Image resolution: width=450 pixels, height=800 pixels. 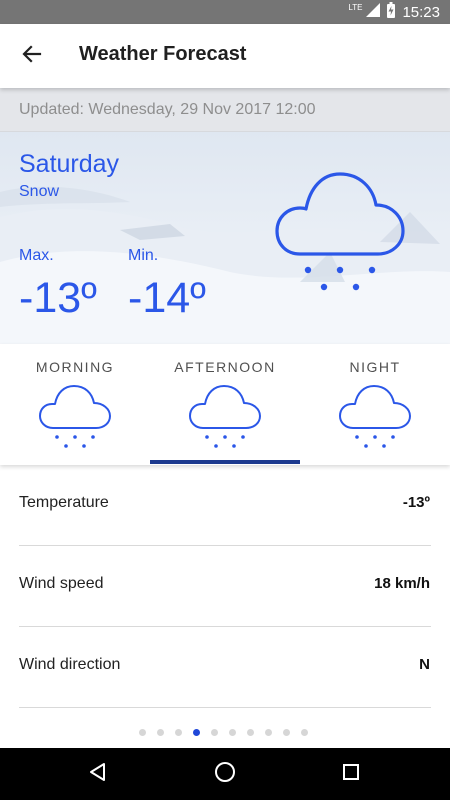 What do you see at coordinates (225, 506) in the screenshot?
I see `detail-row-temperature: Temperature -13º` at bounding box center [225, 506].